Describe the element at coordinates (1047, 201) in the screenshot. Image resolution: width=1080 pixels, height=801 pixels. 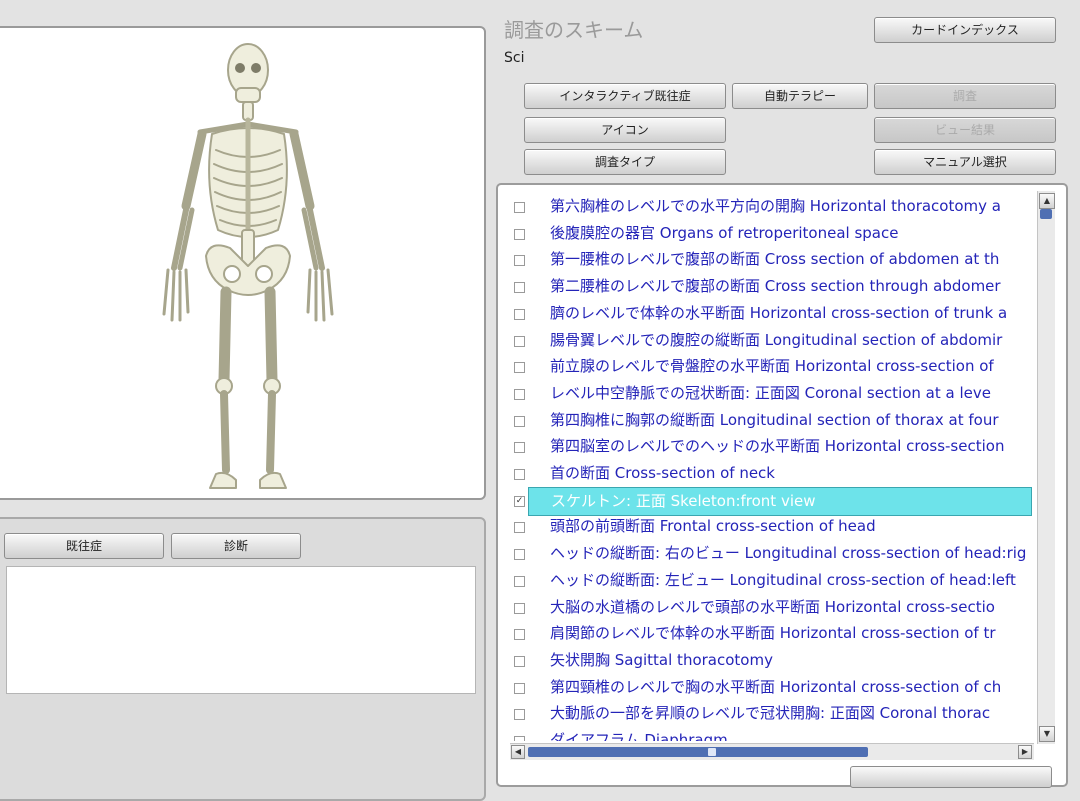
I see `scroll-up-icon: ▲` at that location.